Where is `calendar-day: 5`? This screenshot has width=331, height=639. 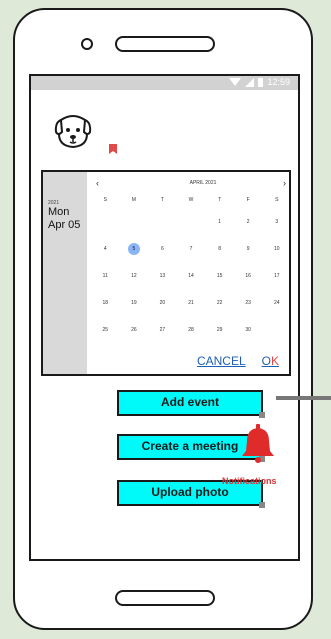
calendar-day: 5 is located at coordinates (134, 248).